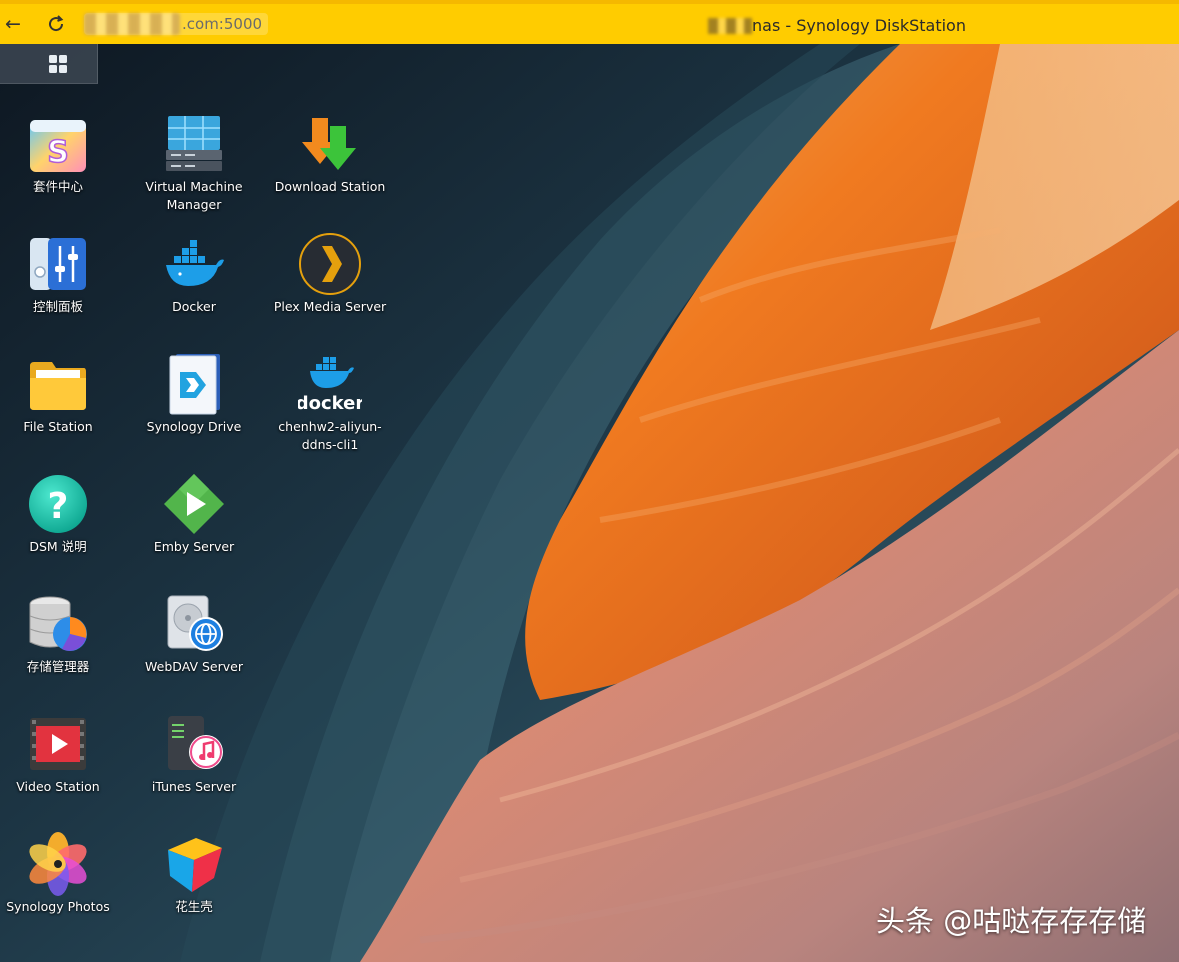 This screenshot has width=1179, height=962. I want to click on app-label: Synology Drive, so click(194, 426).